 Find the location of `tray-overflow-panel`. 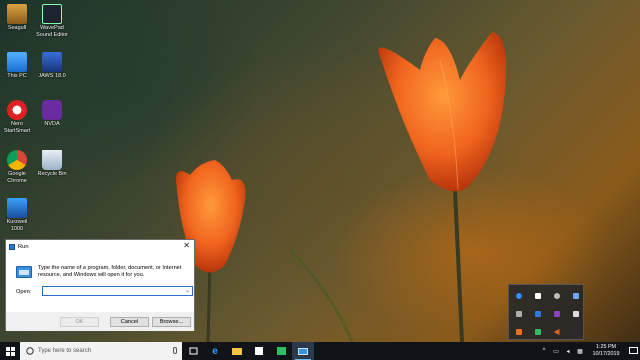

tray-overflow-panel is located at coordinates (546, 312).